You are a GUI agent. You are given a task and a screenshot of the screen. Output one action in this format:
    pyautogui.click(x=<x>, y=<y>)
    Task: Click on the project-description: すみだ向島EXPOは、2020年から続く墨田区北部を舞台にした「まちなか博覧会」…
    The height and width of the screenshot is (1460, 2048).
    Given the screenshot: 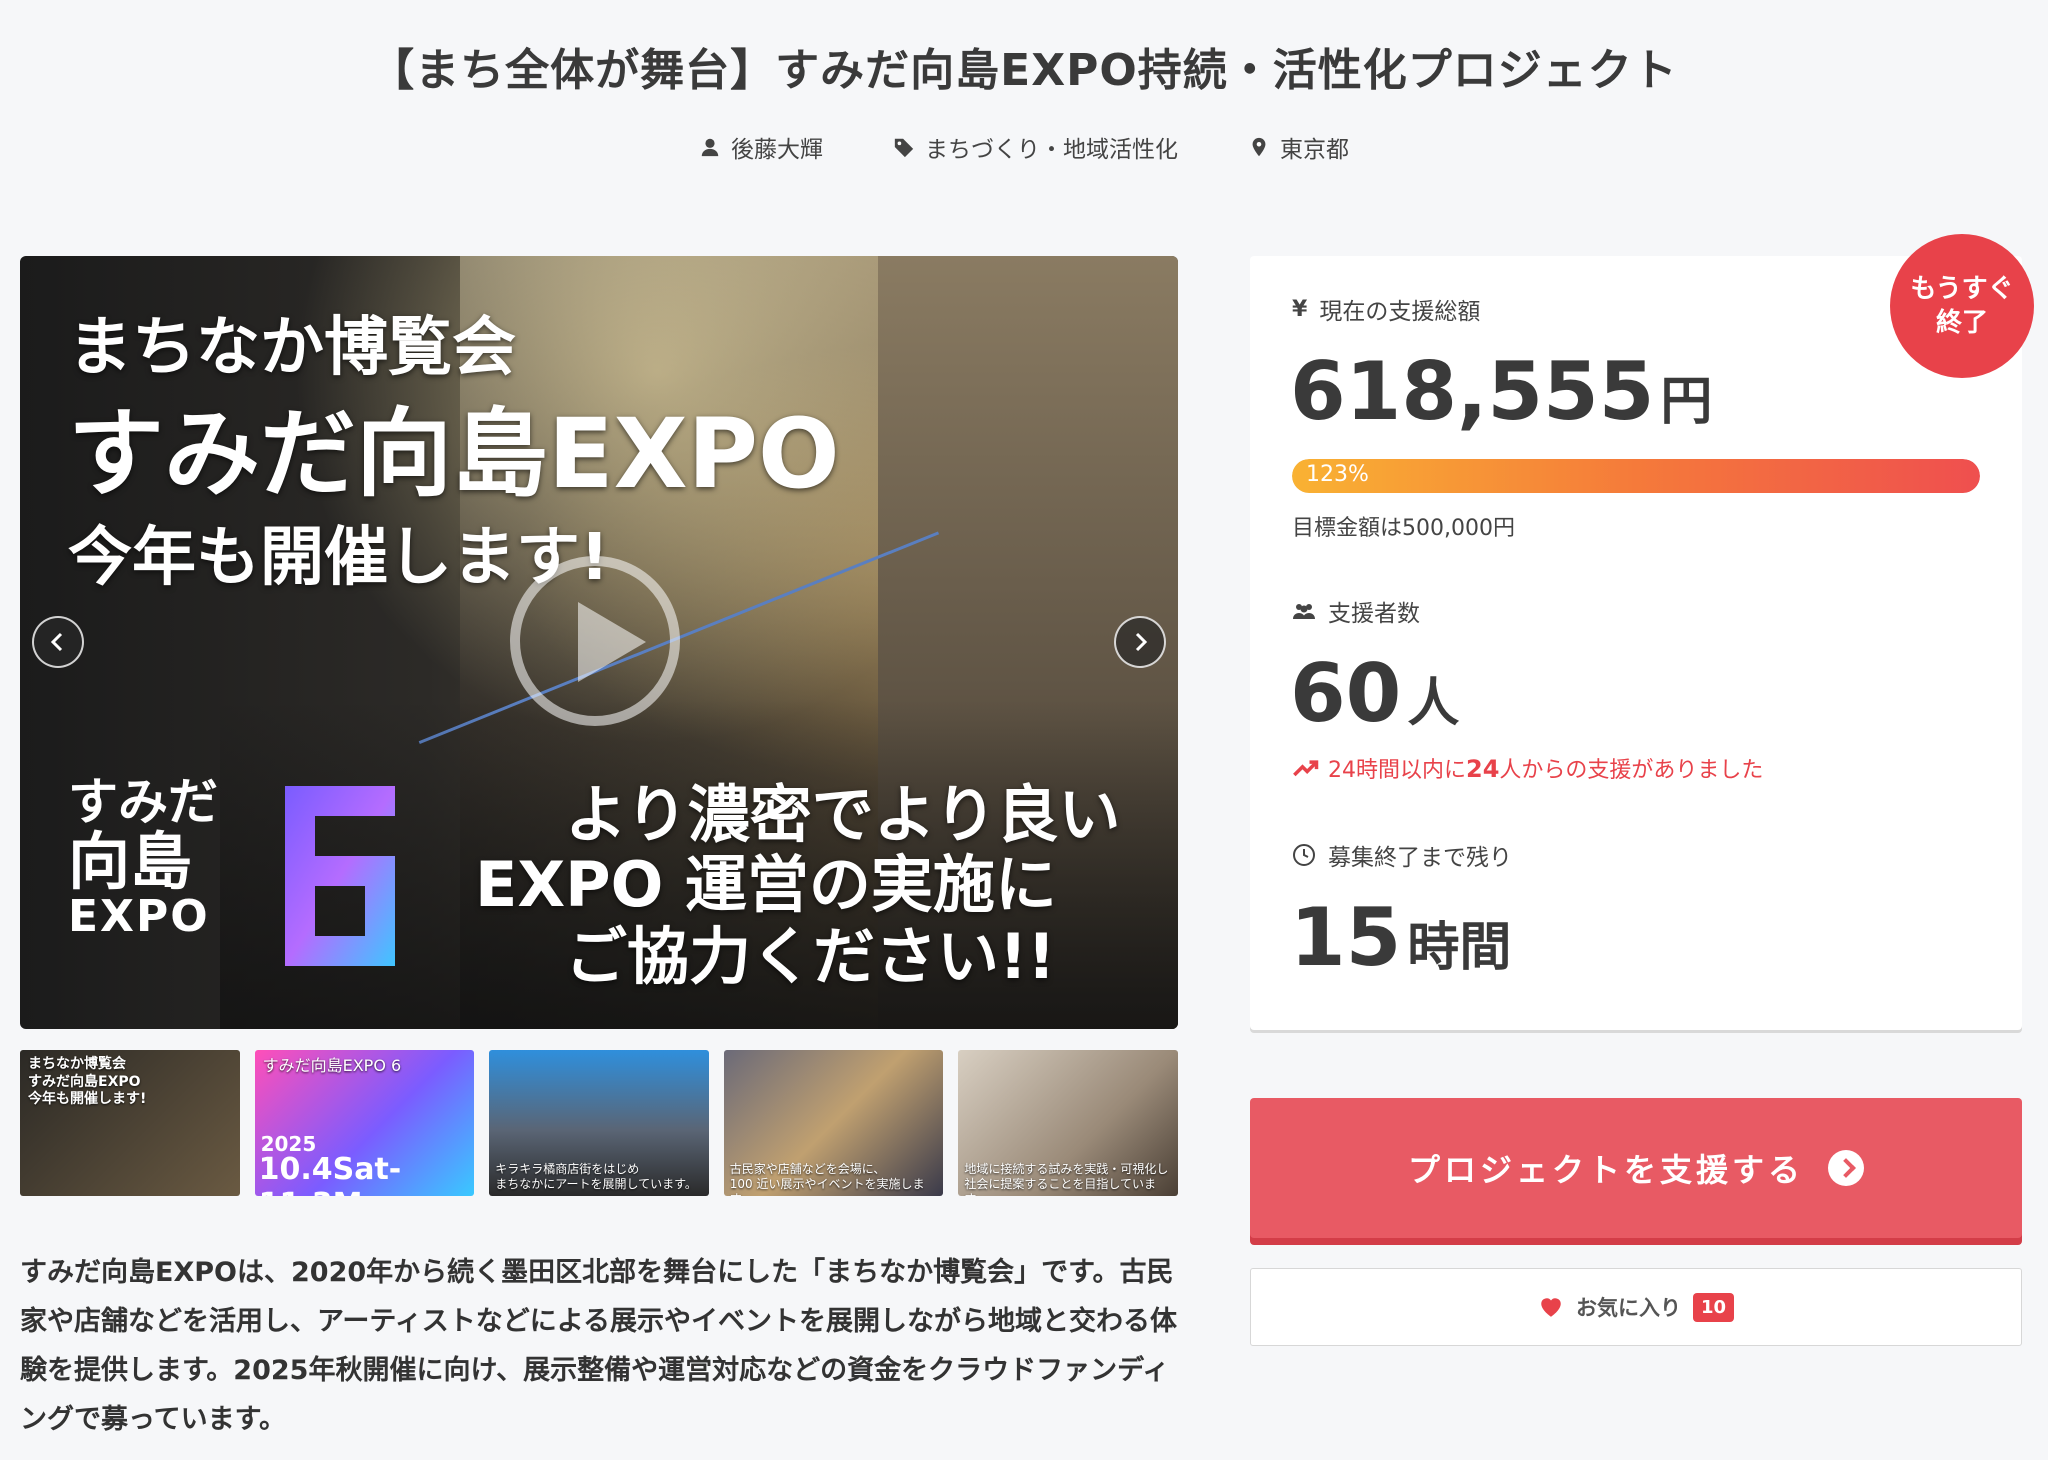 What is the action you would take?
    pyautogui.click(x=598, y=1346)
    